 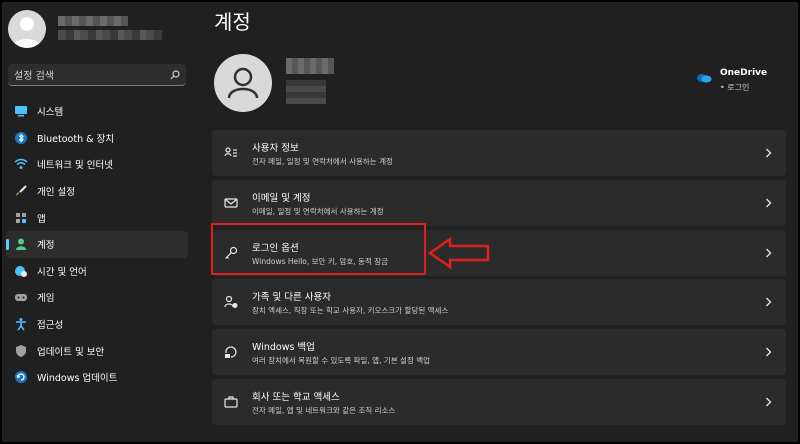 I want to click on sidebar-item-label: Bluetooth & 장치, so click(x=76, y=139).